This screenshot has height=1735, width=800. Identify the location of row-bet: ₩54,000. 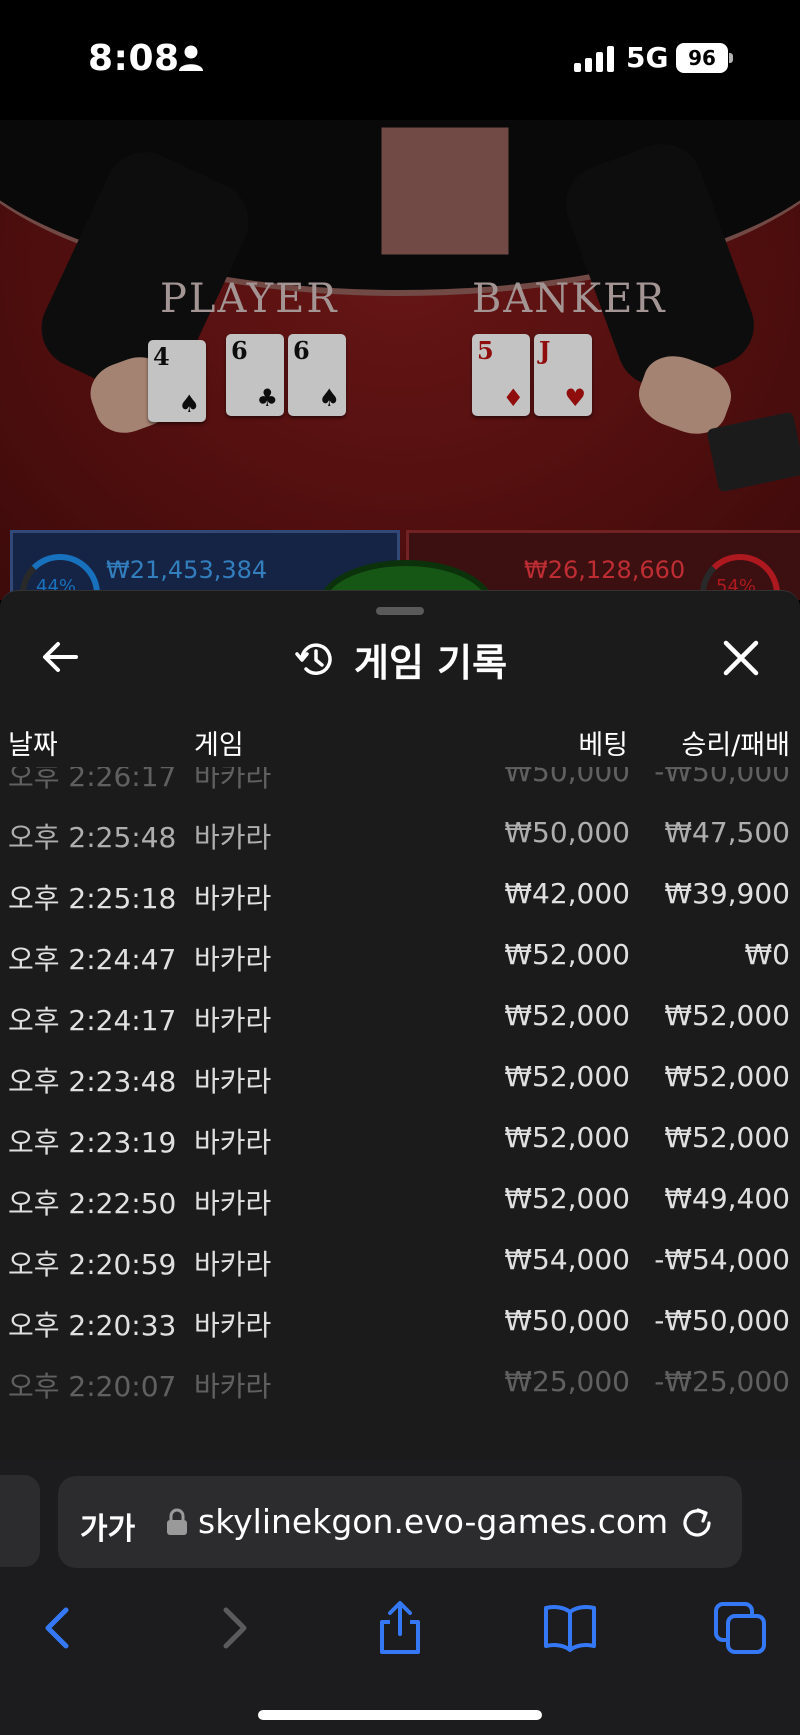
(567, 1259).